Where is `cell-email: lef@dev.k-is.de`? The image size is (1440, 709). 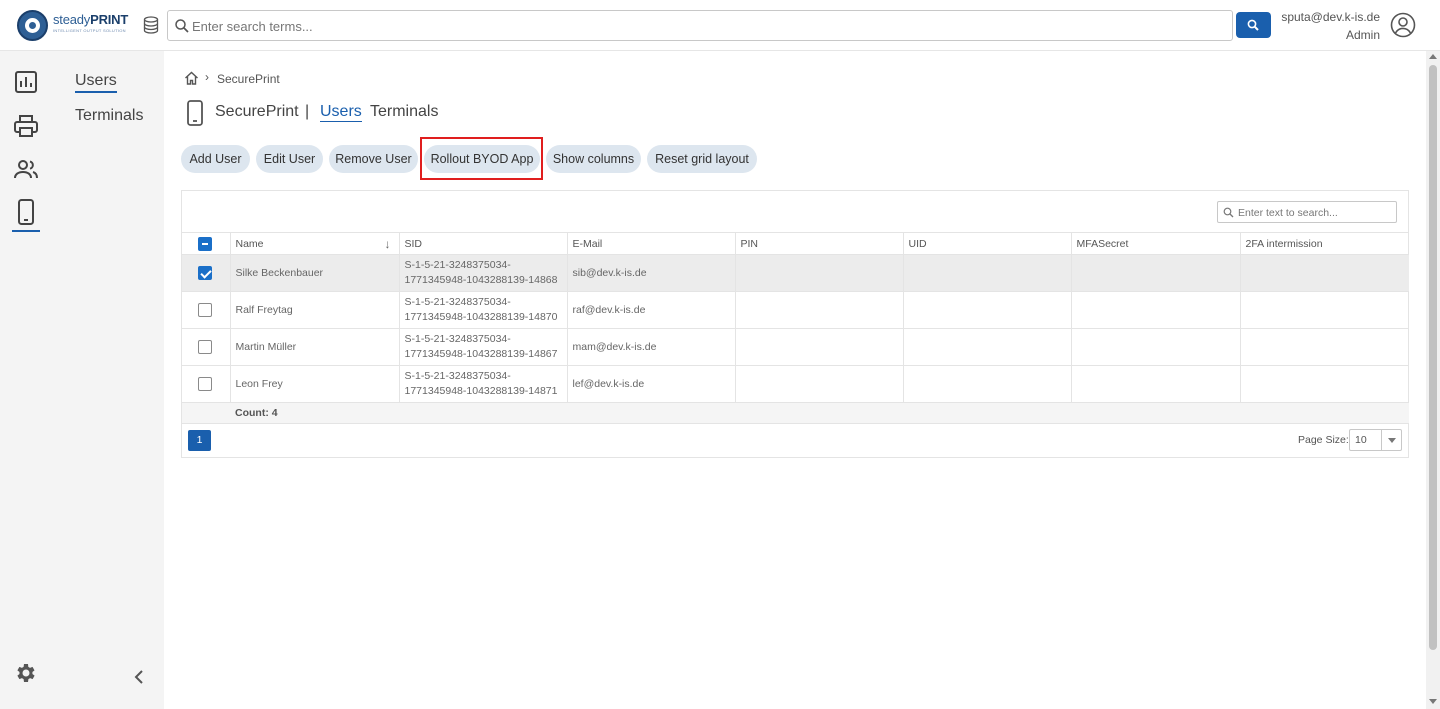 cell-email: lef@dev.k-is.de is located at coordinates (650, 384).